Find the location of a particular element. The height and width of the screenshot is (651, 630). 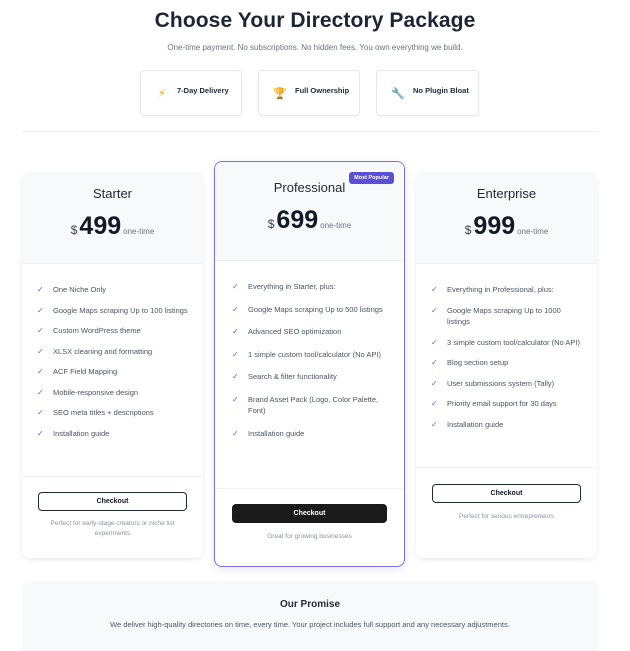

plan-name: Enterprise is located at coordinates (506, 193).